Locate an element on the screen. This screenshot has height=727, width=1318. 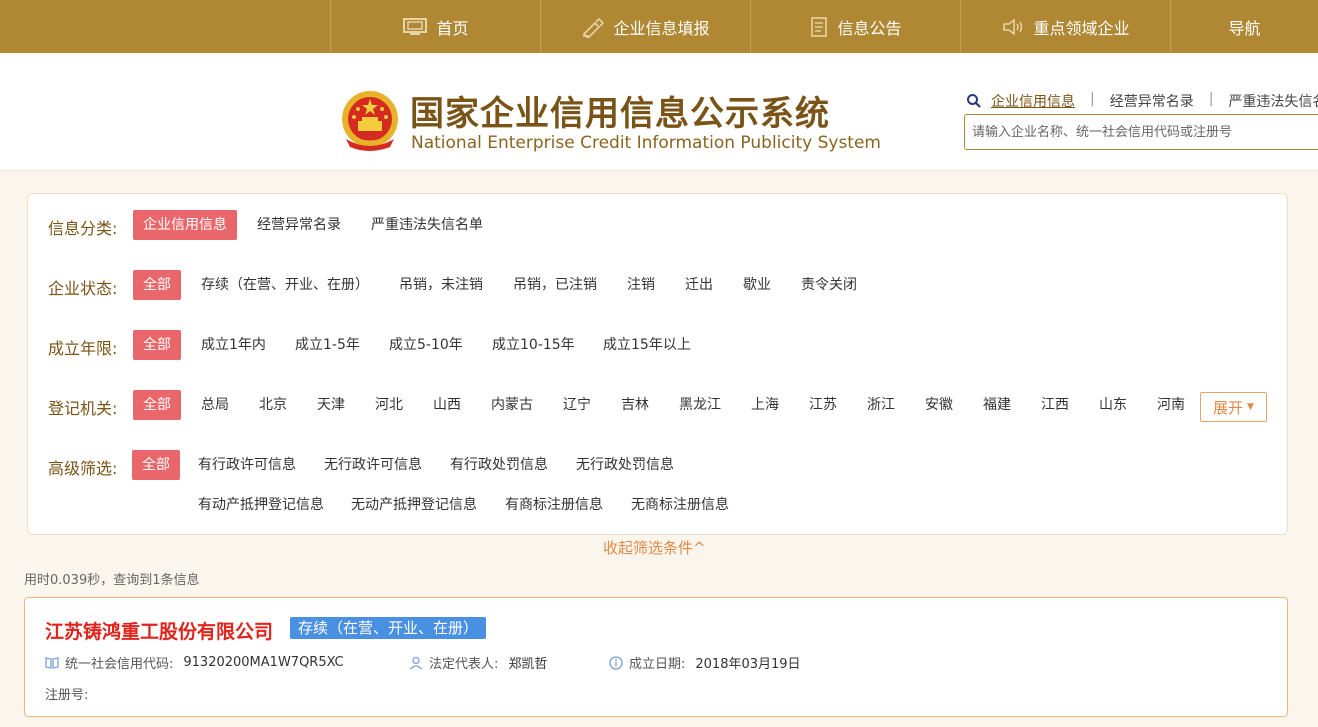
search-icon is located at coordinates (974, 103).